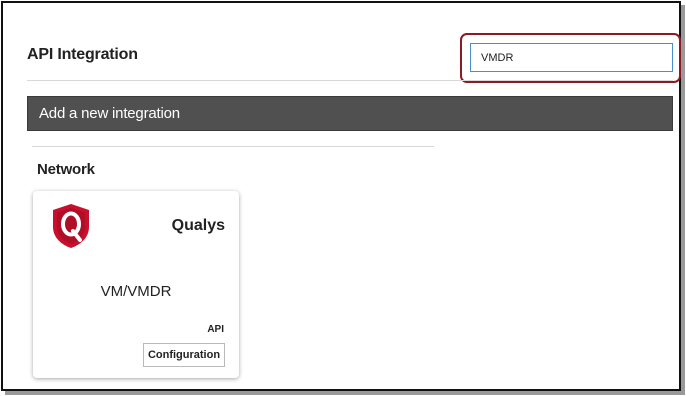 The height and width of the screenshot is (396, 686). I want to click on integration-card: Qualys VM/VMDR API Configuration, so click(136, 284).